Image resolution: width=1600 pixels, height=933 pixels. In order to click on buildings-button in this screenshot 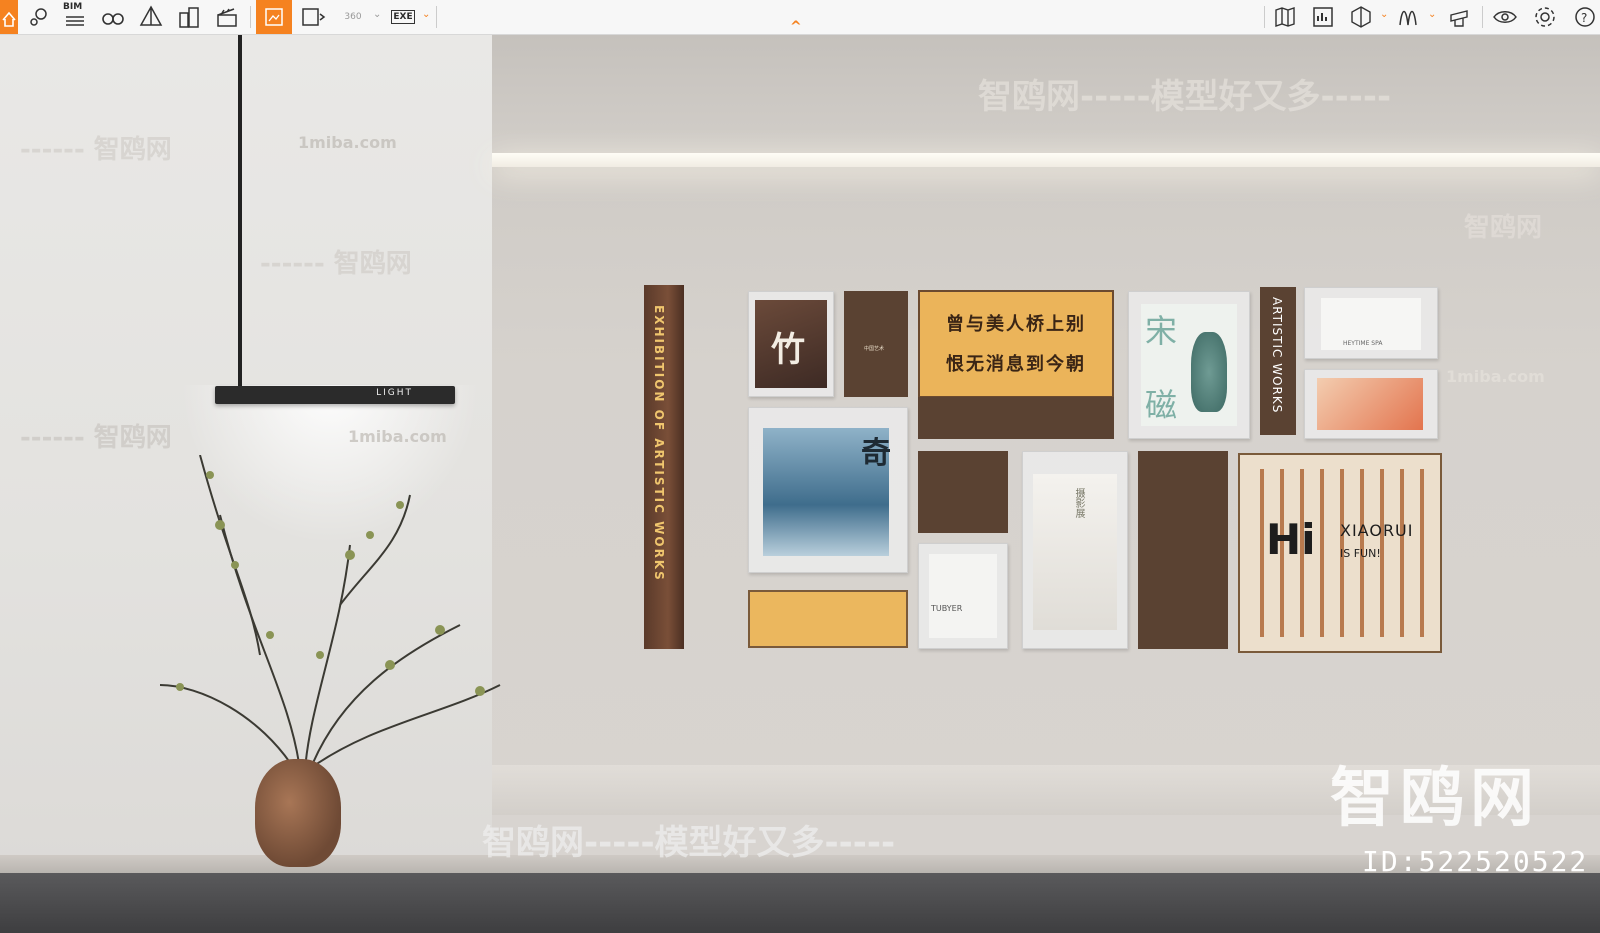, I will do `click(189, 17)`.